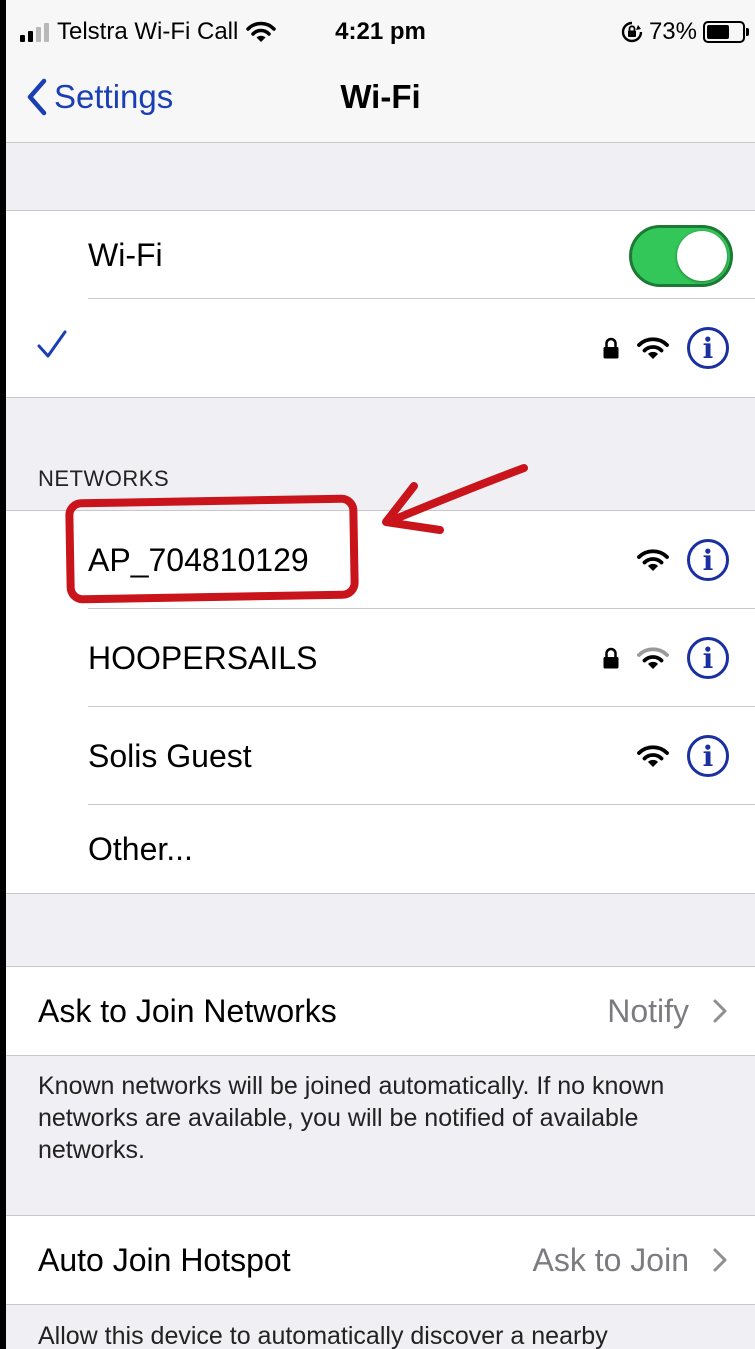 Image resolution: width=755 pixels, height=1349 pixels. I want to click on ask-to-join-row: Ask to Join Networks Notify, so click(380, 1011).